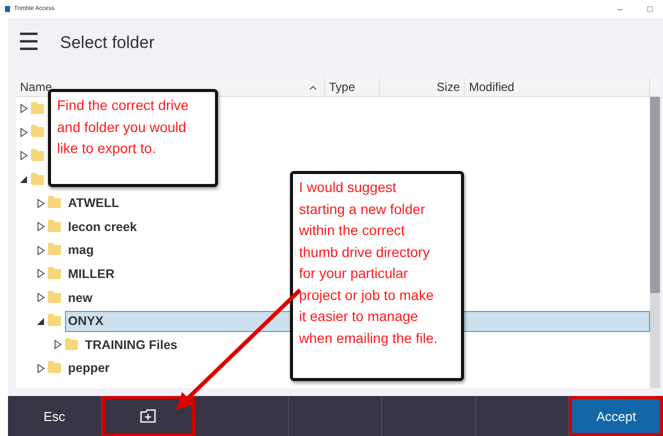 The image size is (663, 436). Describe the element at coordinates (369, 263) in the screenshot. I see `callout-text: I would suggest starting a new folder within the correct thumb drive directory for your particular project or job to make it easier to manage when emailing the file.` at that location.